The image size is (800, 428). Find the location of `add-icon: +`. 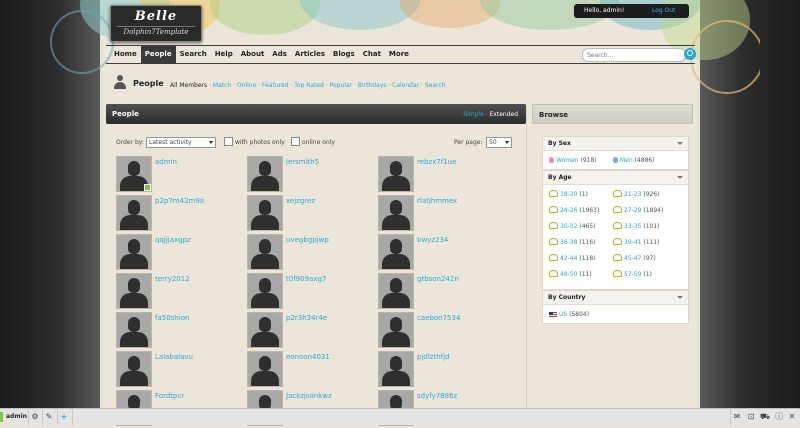

add-icon: + is located at coordinates (64, 417).